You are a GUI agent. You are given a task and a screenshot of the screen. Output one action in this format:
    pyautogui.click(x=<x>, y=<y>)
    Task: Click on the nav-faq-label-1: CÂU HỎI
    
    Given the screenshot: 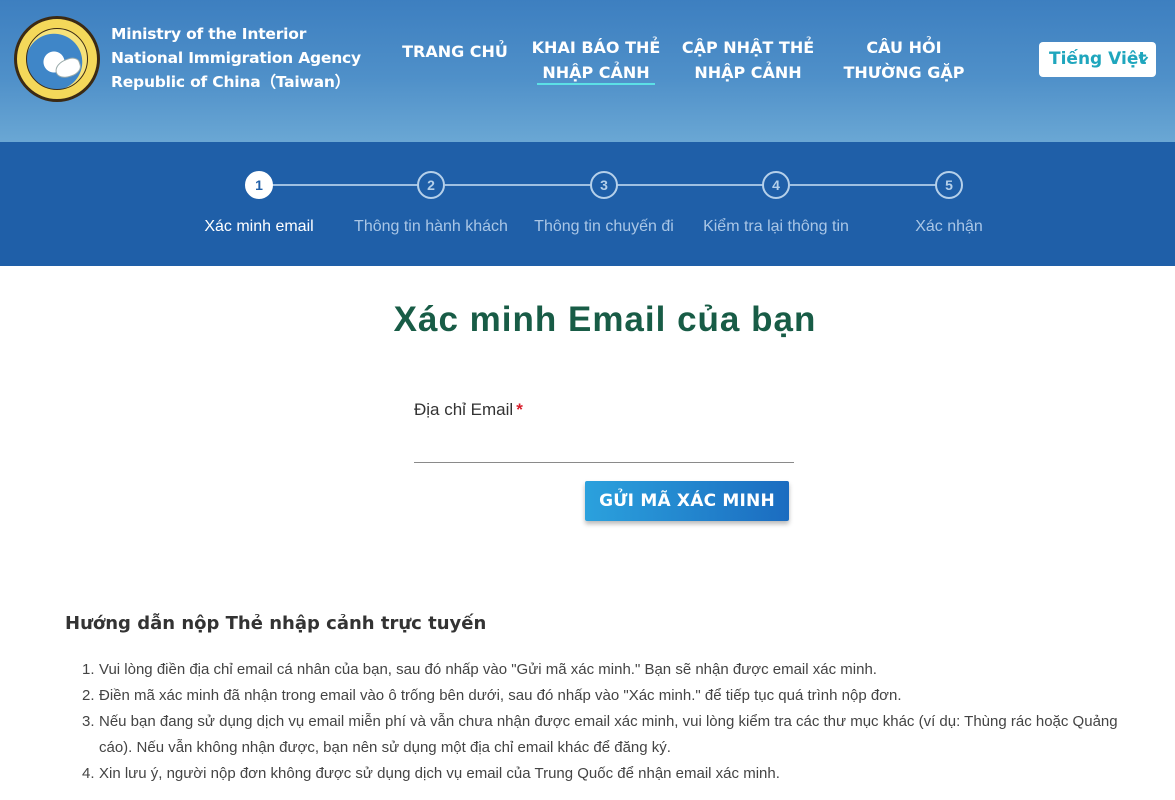 What is the action you would take?
    pyautogui.click(x=904, y=47)
    